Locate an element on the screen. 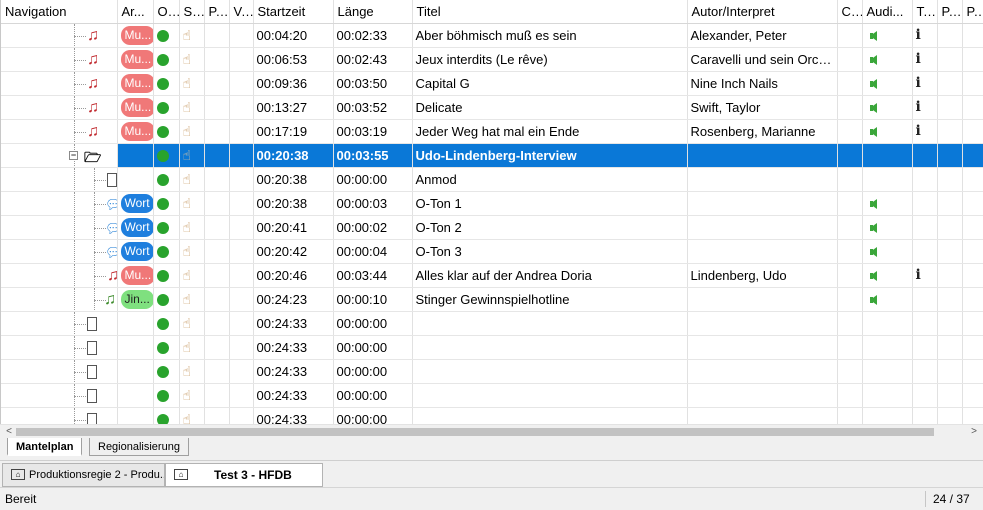  scrollbar-thumb is located at coordinates (475, 432).